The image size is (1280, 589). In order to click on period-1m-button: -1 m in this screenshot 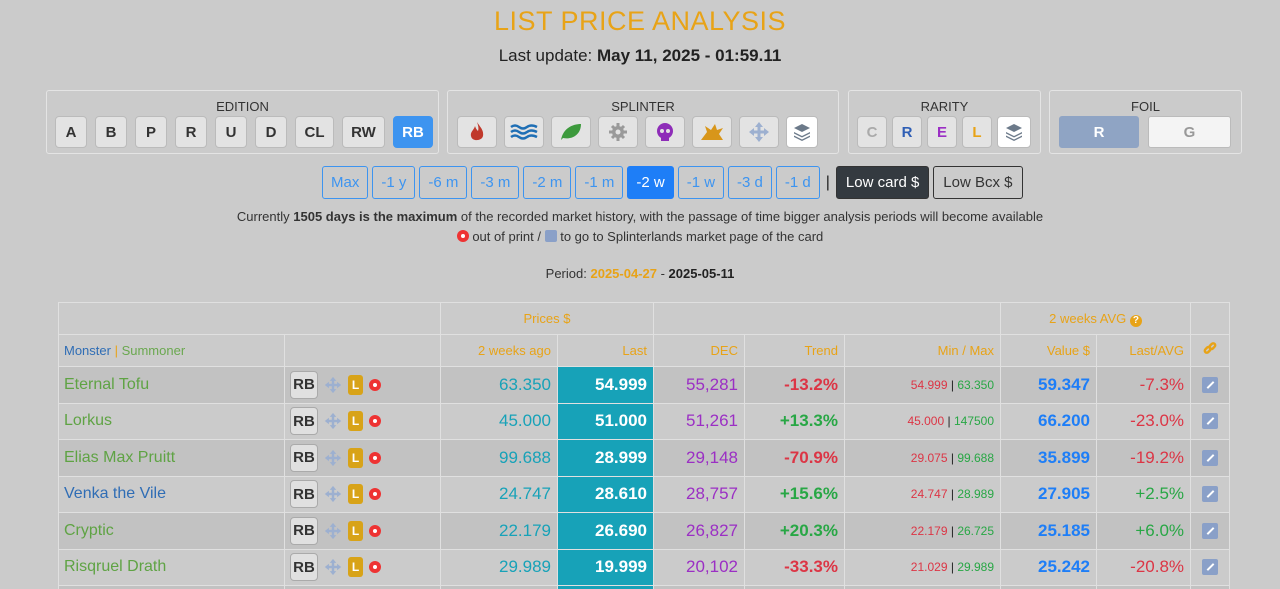, I will do `click(599, 182)`.